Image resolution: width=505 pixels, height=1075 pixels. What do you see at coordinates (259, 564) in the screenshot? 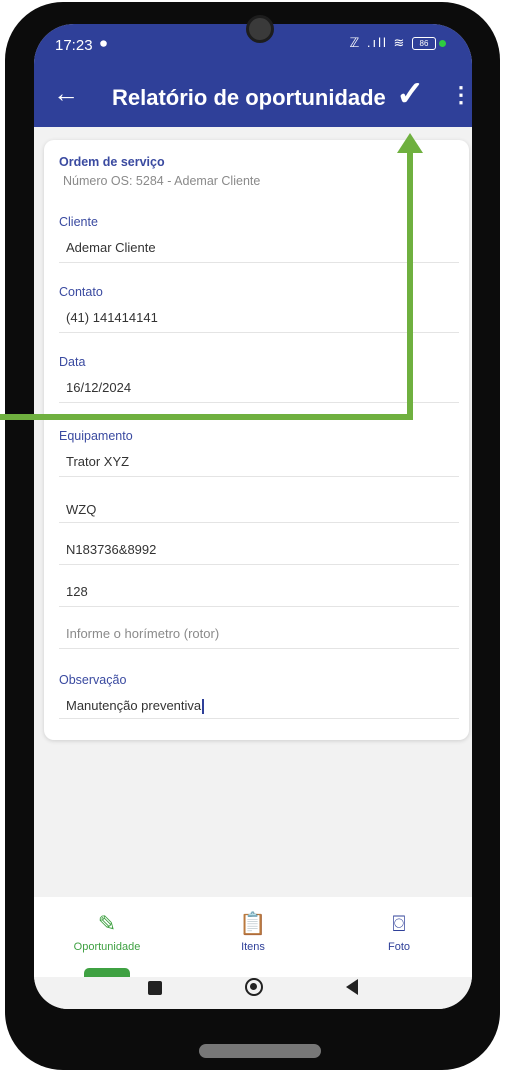
I see `equipamento-serie-underline` at bounding box center [259, 564].